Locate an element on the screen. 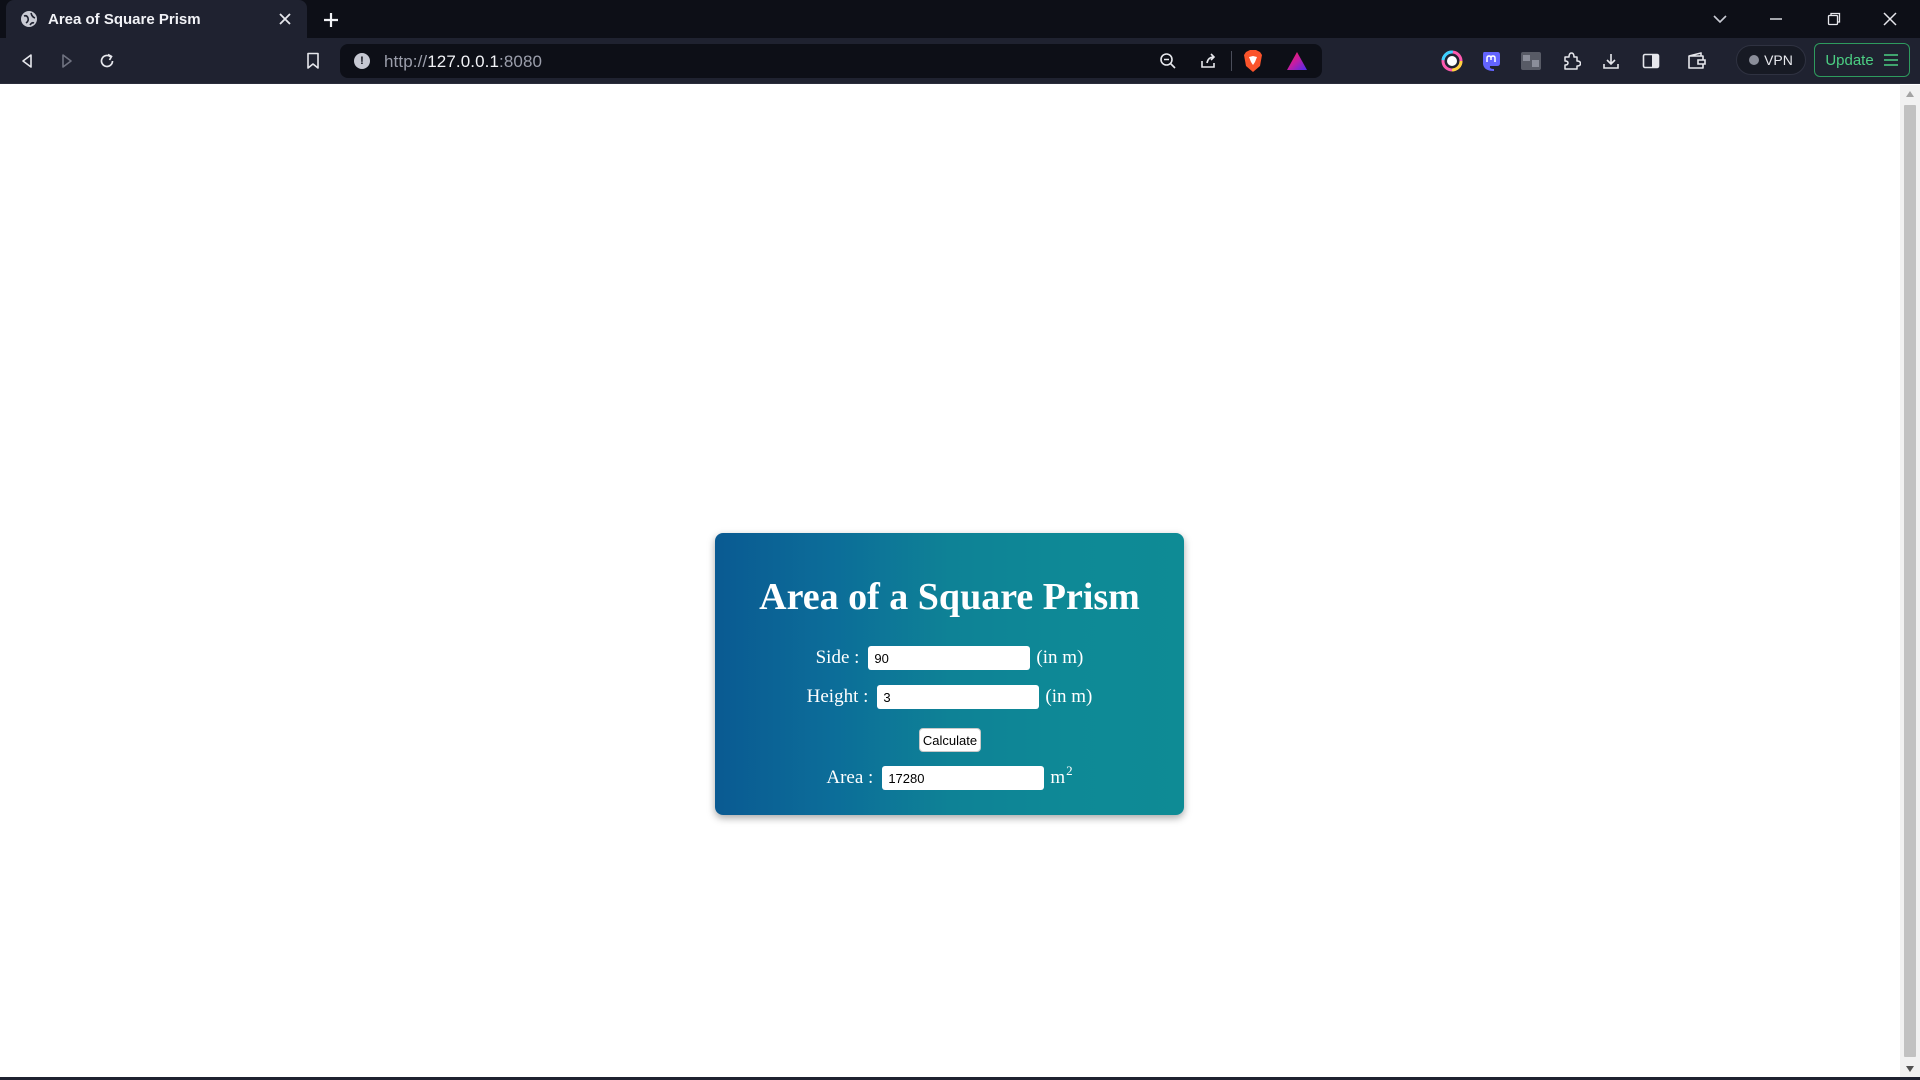 This screenshot has height=1080, width=1920. vertical-scrollbar is located at coordinates (1910, 581).